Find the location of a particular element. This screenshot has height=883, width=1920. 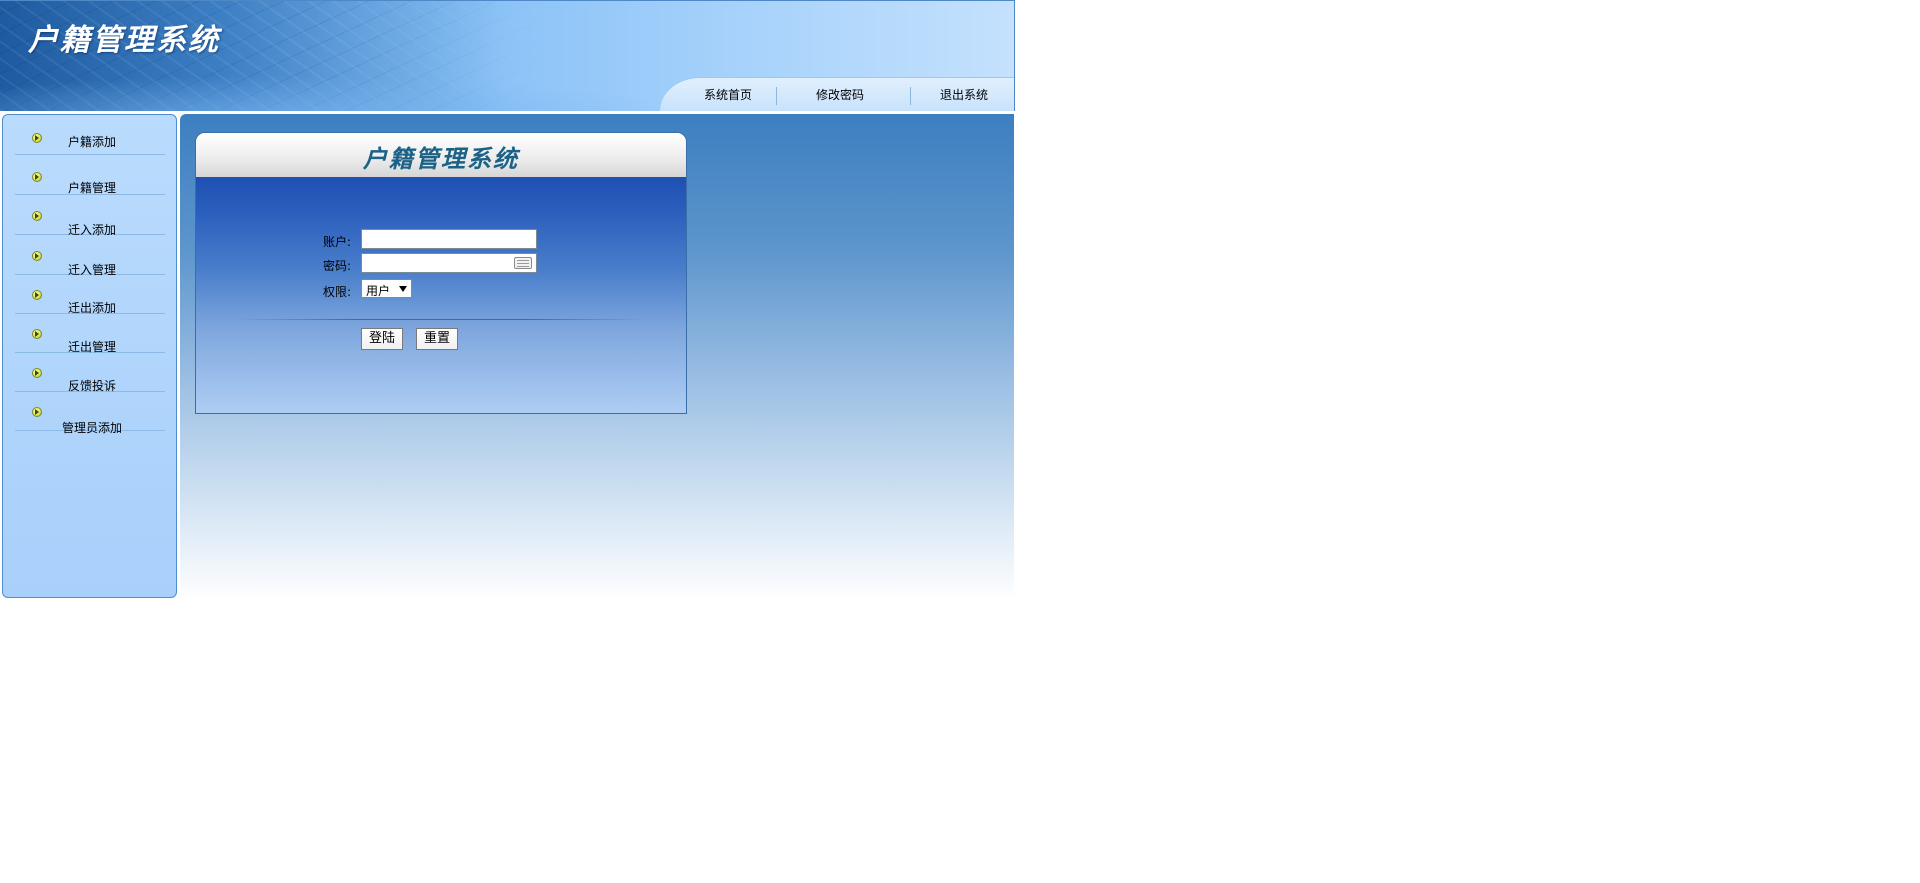

sidebar-item-label: 户籍管理 is located at coordinates (92, 188).